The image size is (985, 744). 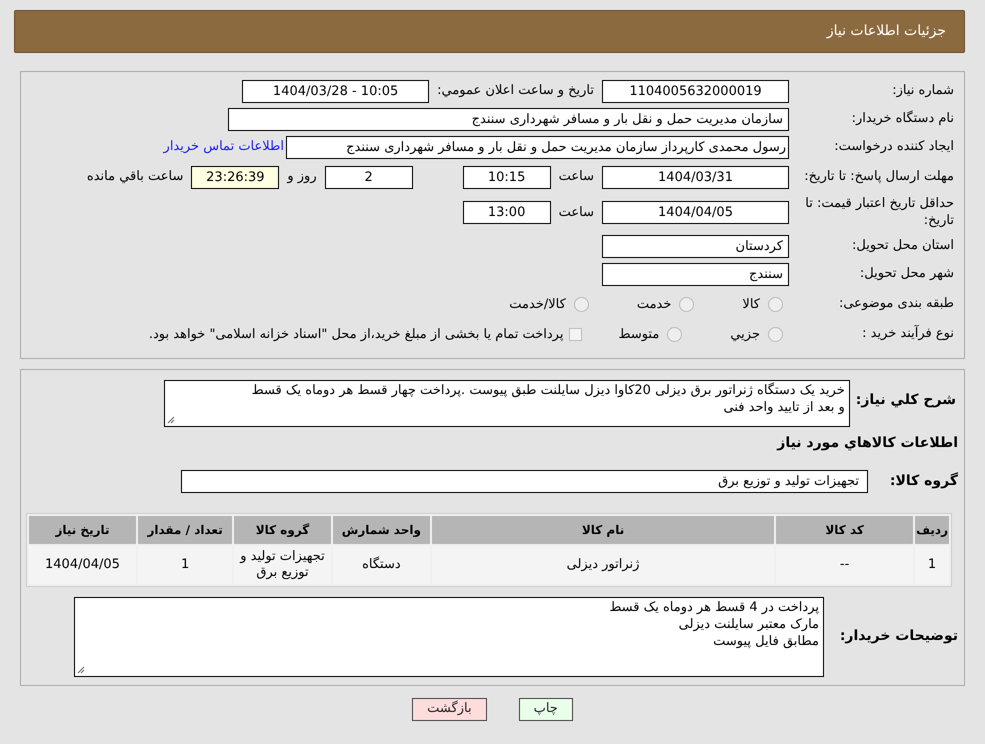 I want to click on column-header: گروه کالا, so click(x=282, y=530).